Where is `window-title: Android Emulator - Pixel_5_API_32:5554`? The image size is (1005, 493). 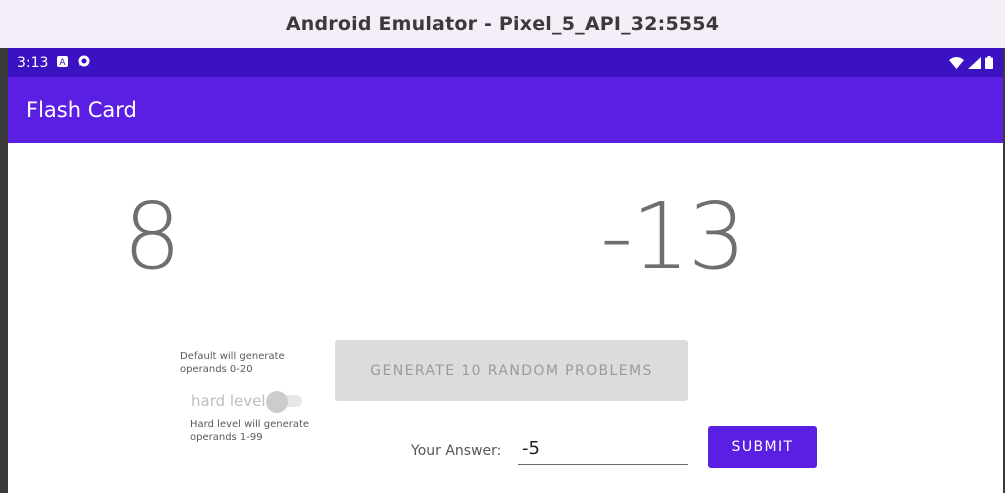
window-title: Android Emulator - Pixel_5_API_32:5554 is located at coordinates (502, 24).